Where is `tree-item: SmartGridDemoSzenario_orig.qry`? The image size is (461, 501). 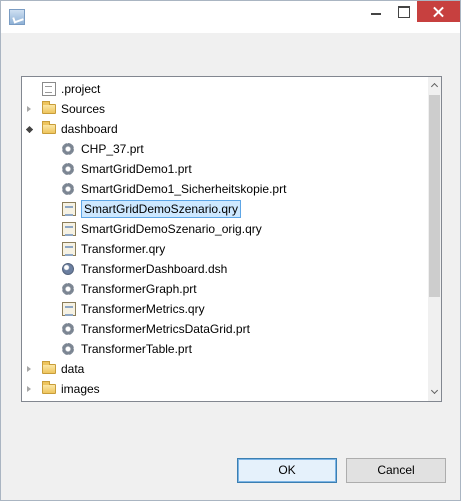
tree-item: SmartGridDemoSzenario_orig.qry is located at coordinates (224, 229).